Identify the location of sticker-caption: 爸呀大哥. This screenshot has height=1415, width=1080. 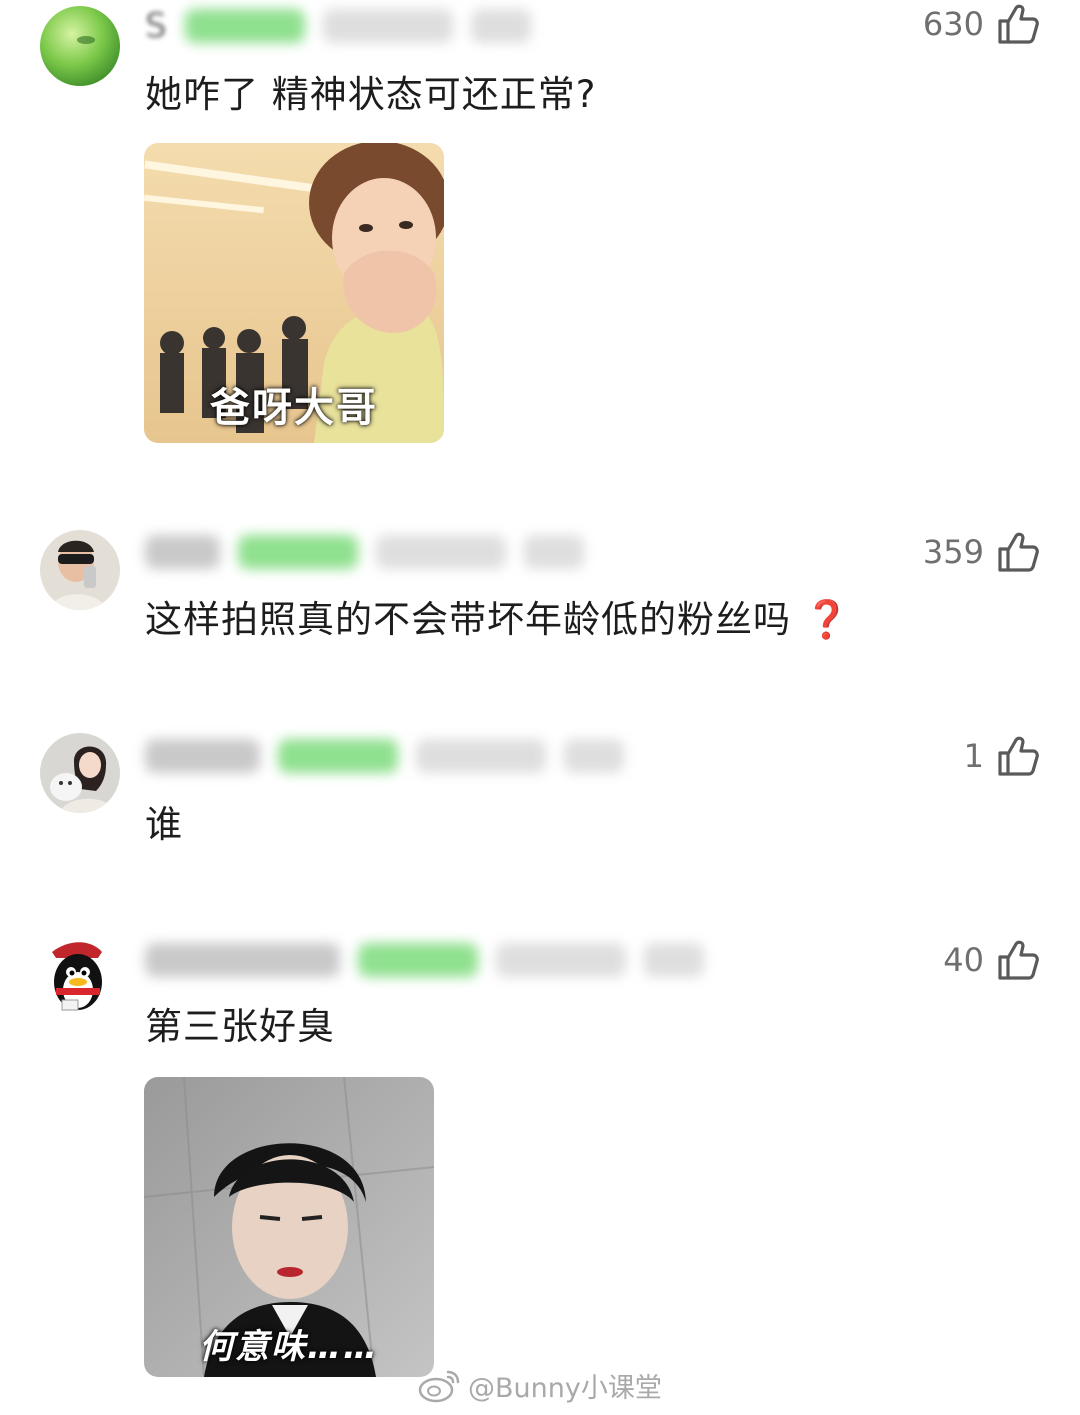
(294, 408).